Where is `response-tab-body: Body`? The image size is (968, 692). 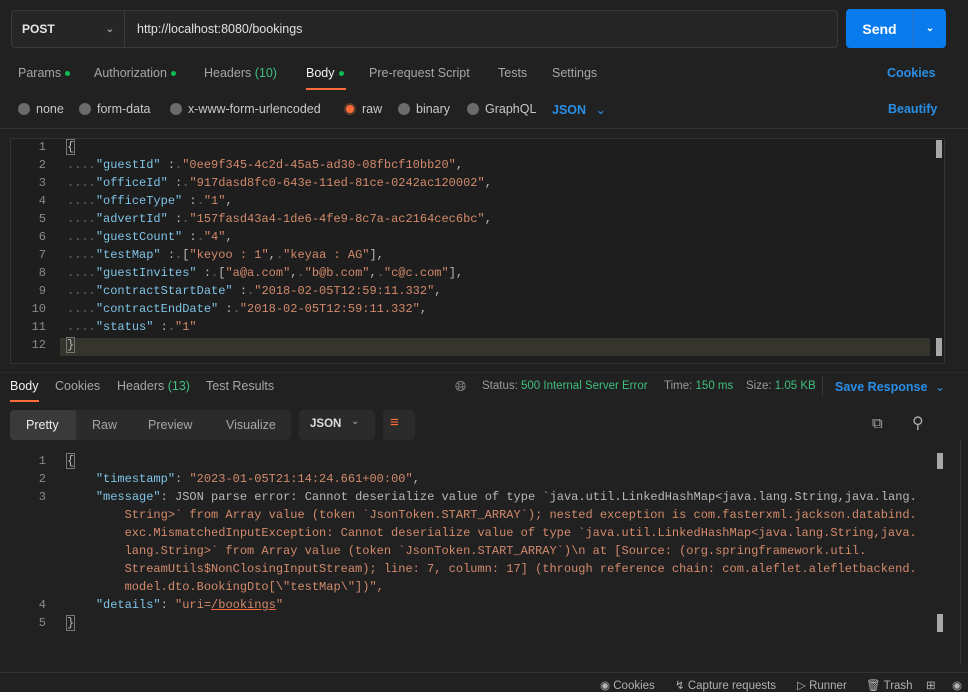 response-tab-body: Body is located at coordinates (24, 386).